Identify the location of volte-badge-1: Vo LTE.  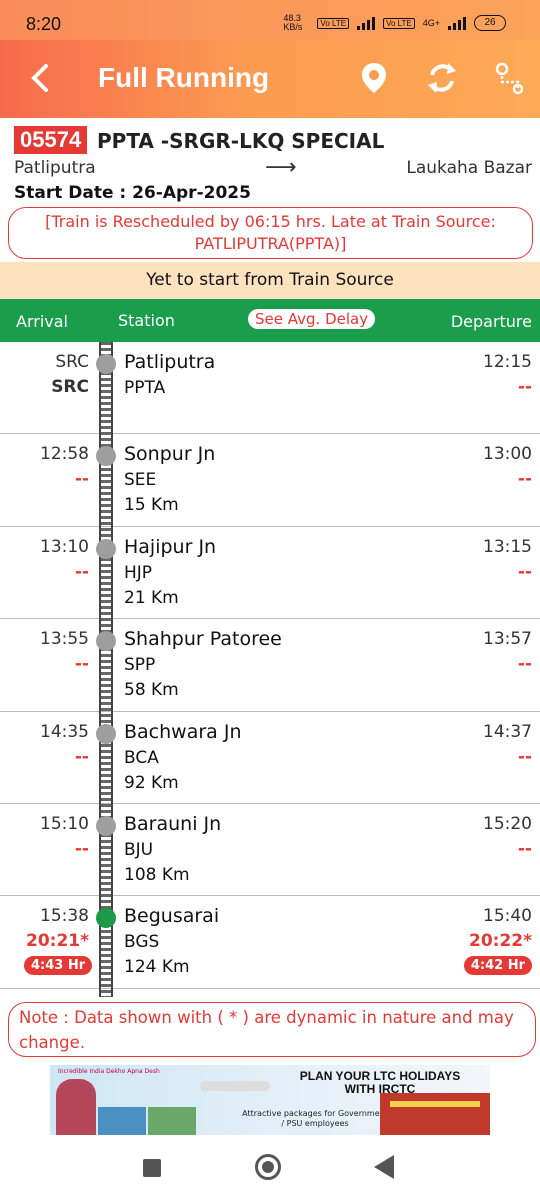
(333, 23).